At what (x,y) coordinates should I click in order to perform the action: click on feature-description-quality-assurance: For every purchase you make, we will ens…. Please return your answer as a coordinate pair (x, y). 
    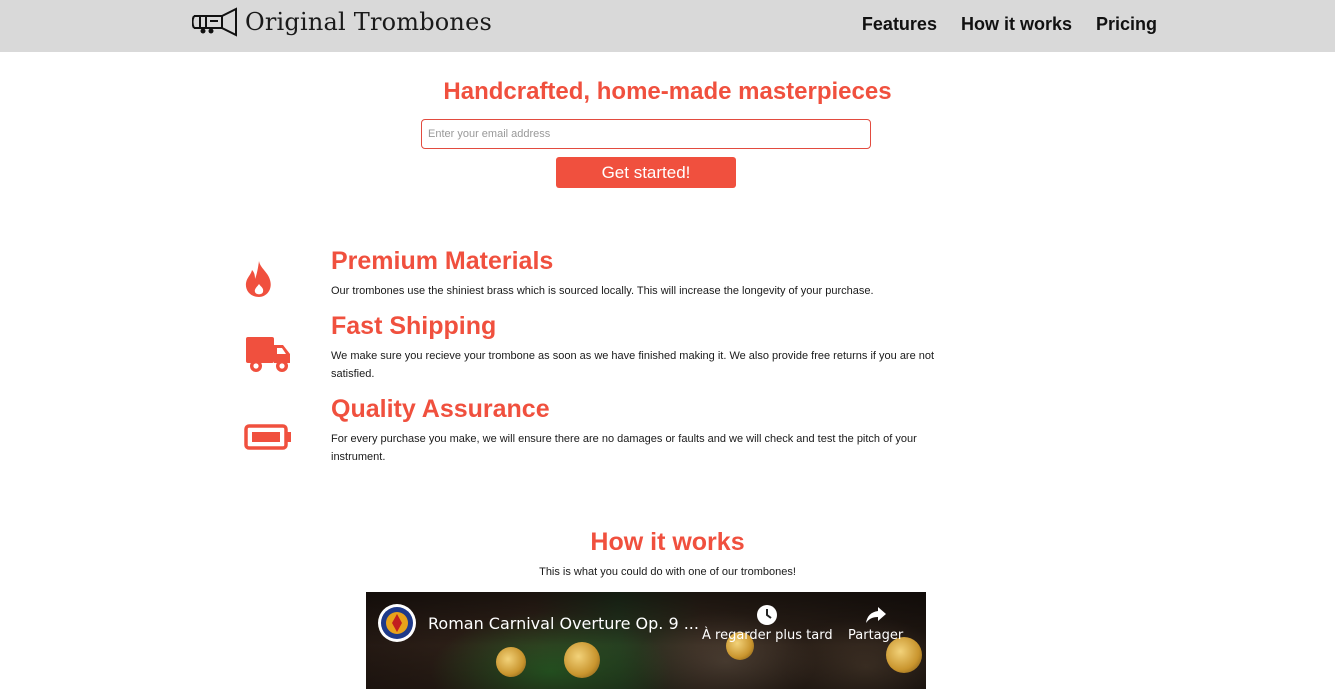
    Looking at the image, I should click on (624, 448).